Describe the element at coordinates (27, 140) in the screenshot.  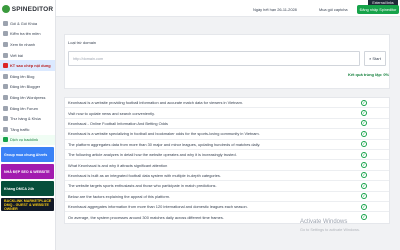
I see `sidebar-item: Dịch vụ backlink` at that location.